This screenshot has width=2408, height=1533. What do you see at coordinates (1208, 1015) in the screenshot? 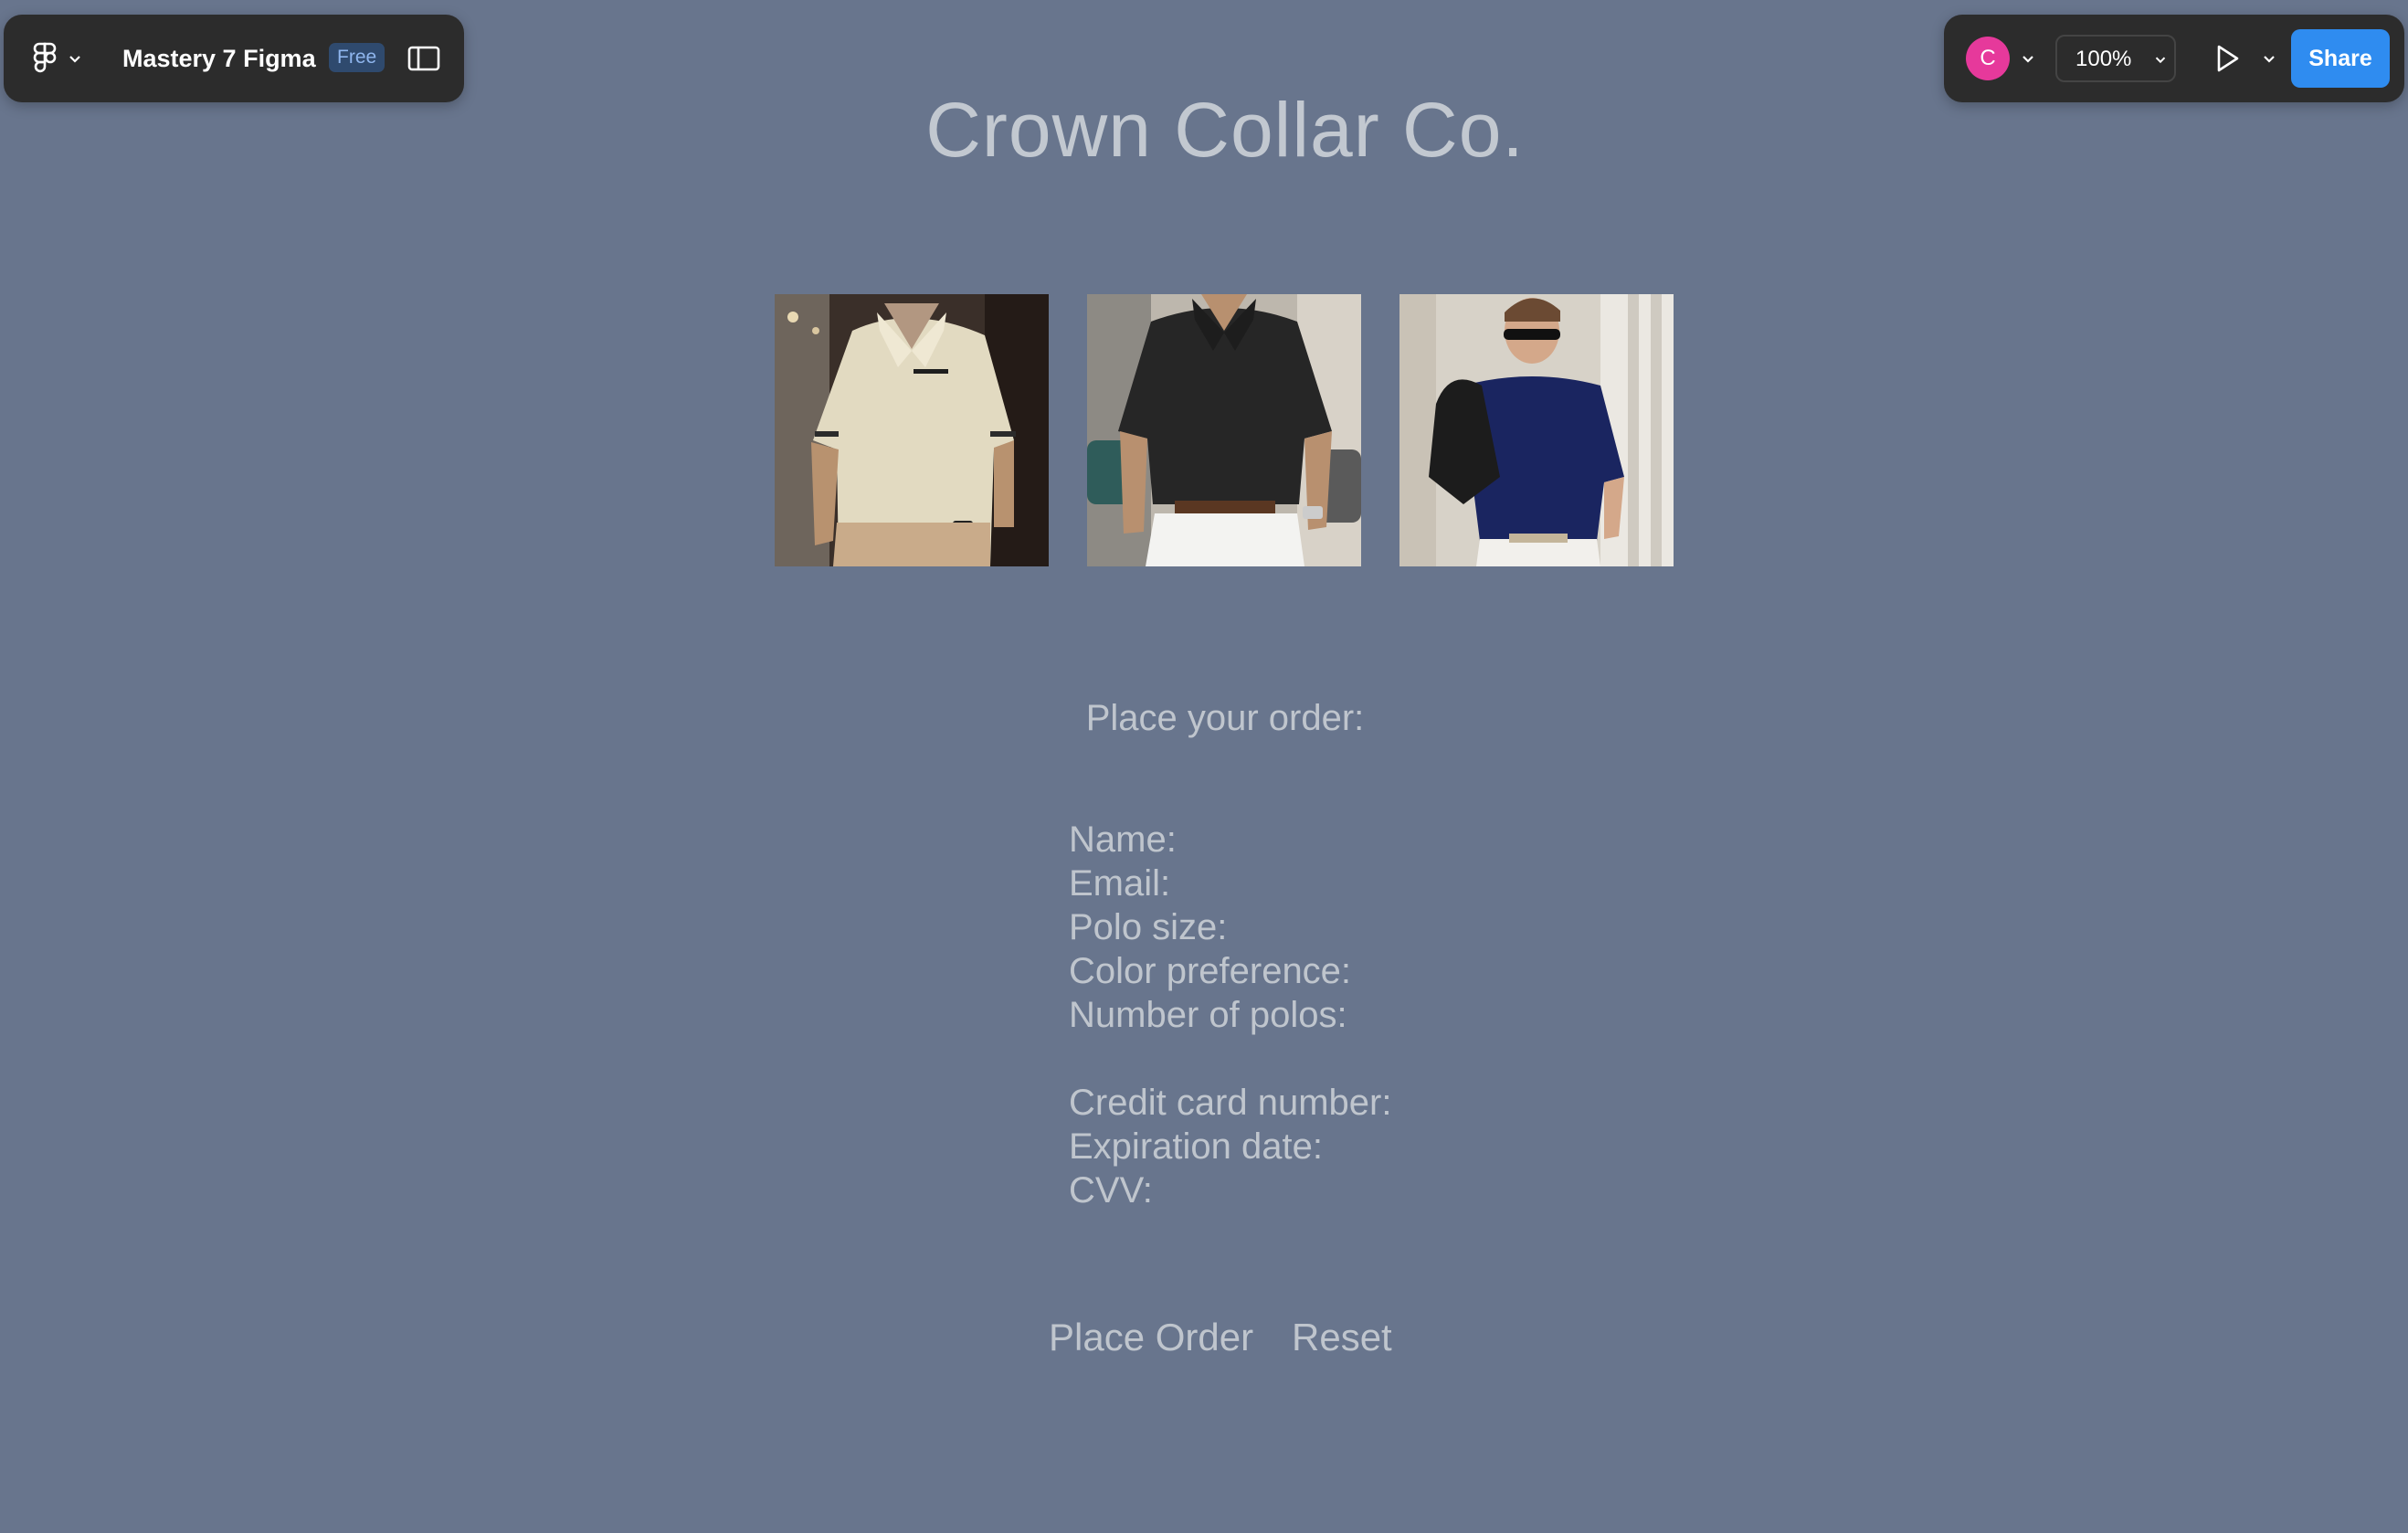
I see `number-of-polos-label: Number of polos:` at bounding box center [1208, 1015].